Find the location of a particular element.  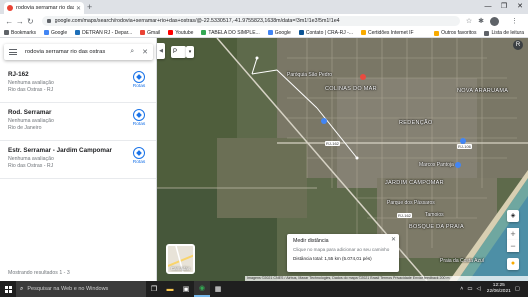

place-pin-icon is located at coordinates (324, 121).